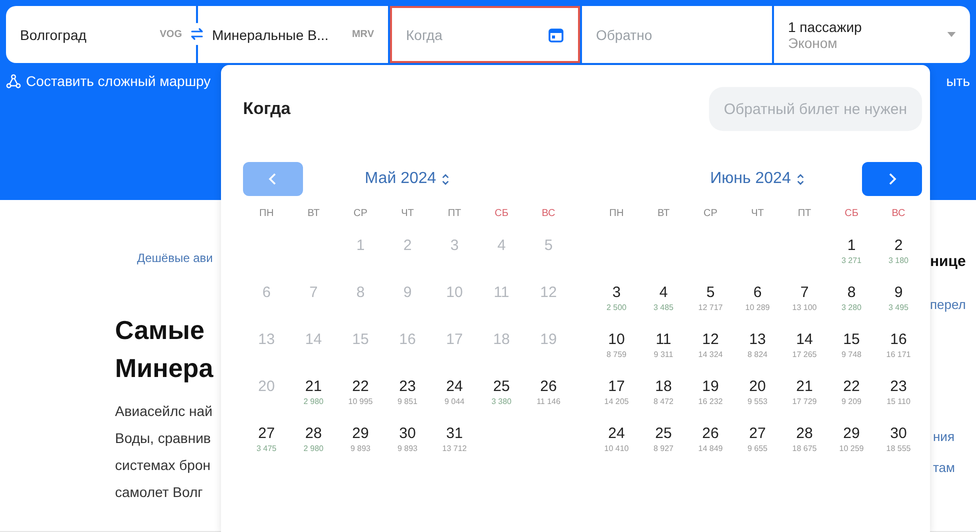 The width and height of the screenshot is (976, 532). I want to click on day-price: 10 410, so click(616, 449).